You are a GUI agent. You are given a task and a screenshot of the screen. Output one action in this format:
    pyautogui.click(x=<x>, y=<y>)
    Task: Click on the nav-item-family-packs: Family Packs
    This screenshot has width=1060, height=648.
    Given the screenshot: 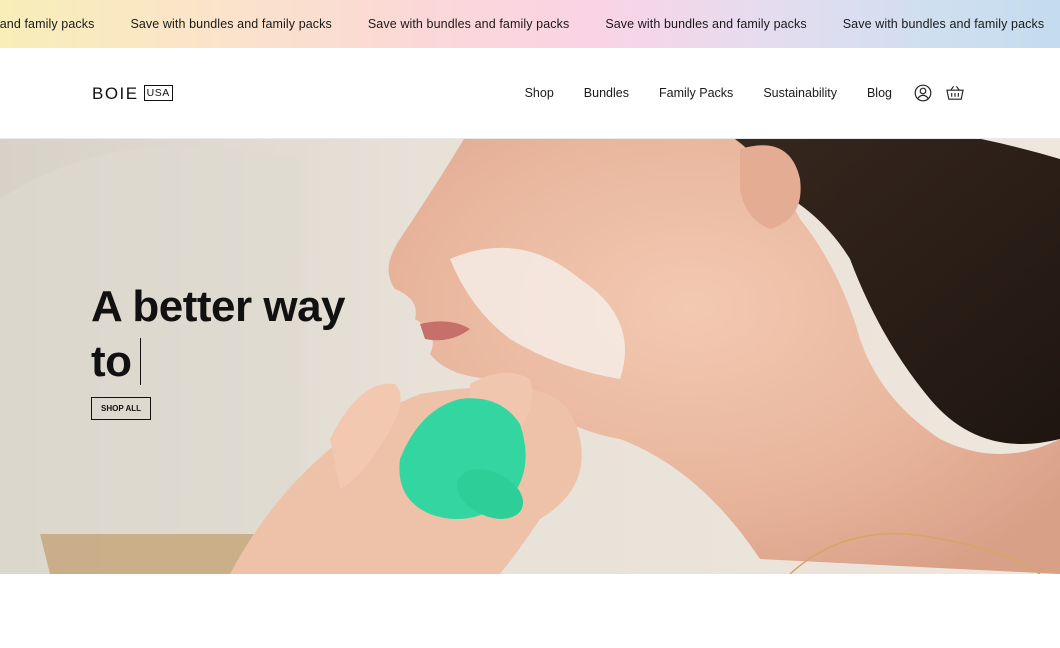 What is the action you would take?
    pyautogui.click(x=696, y=93)
    